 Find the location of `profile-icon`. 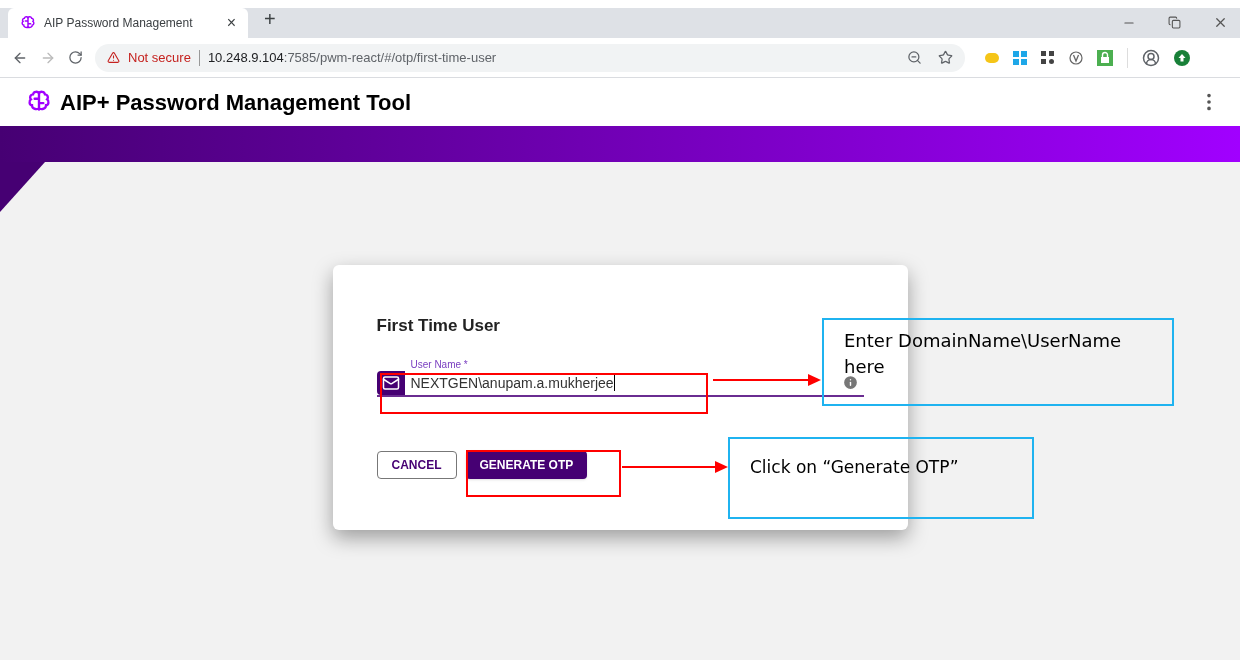

profile-icon is located at coordinates (1151, 57).